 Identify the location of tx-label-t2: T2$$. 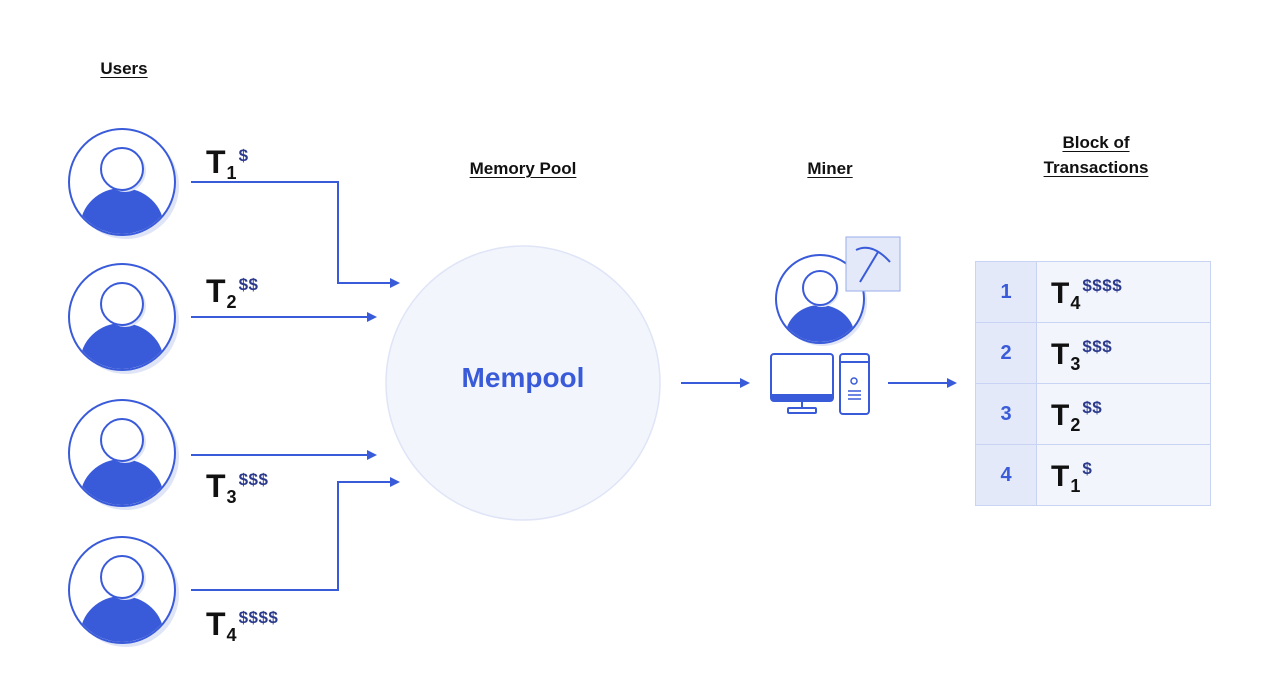
(232, 292).